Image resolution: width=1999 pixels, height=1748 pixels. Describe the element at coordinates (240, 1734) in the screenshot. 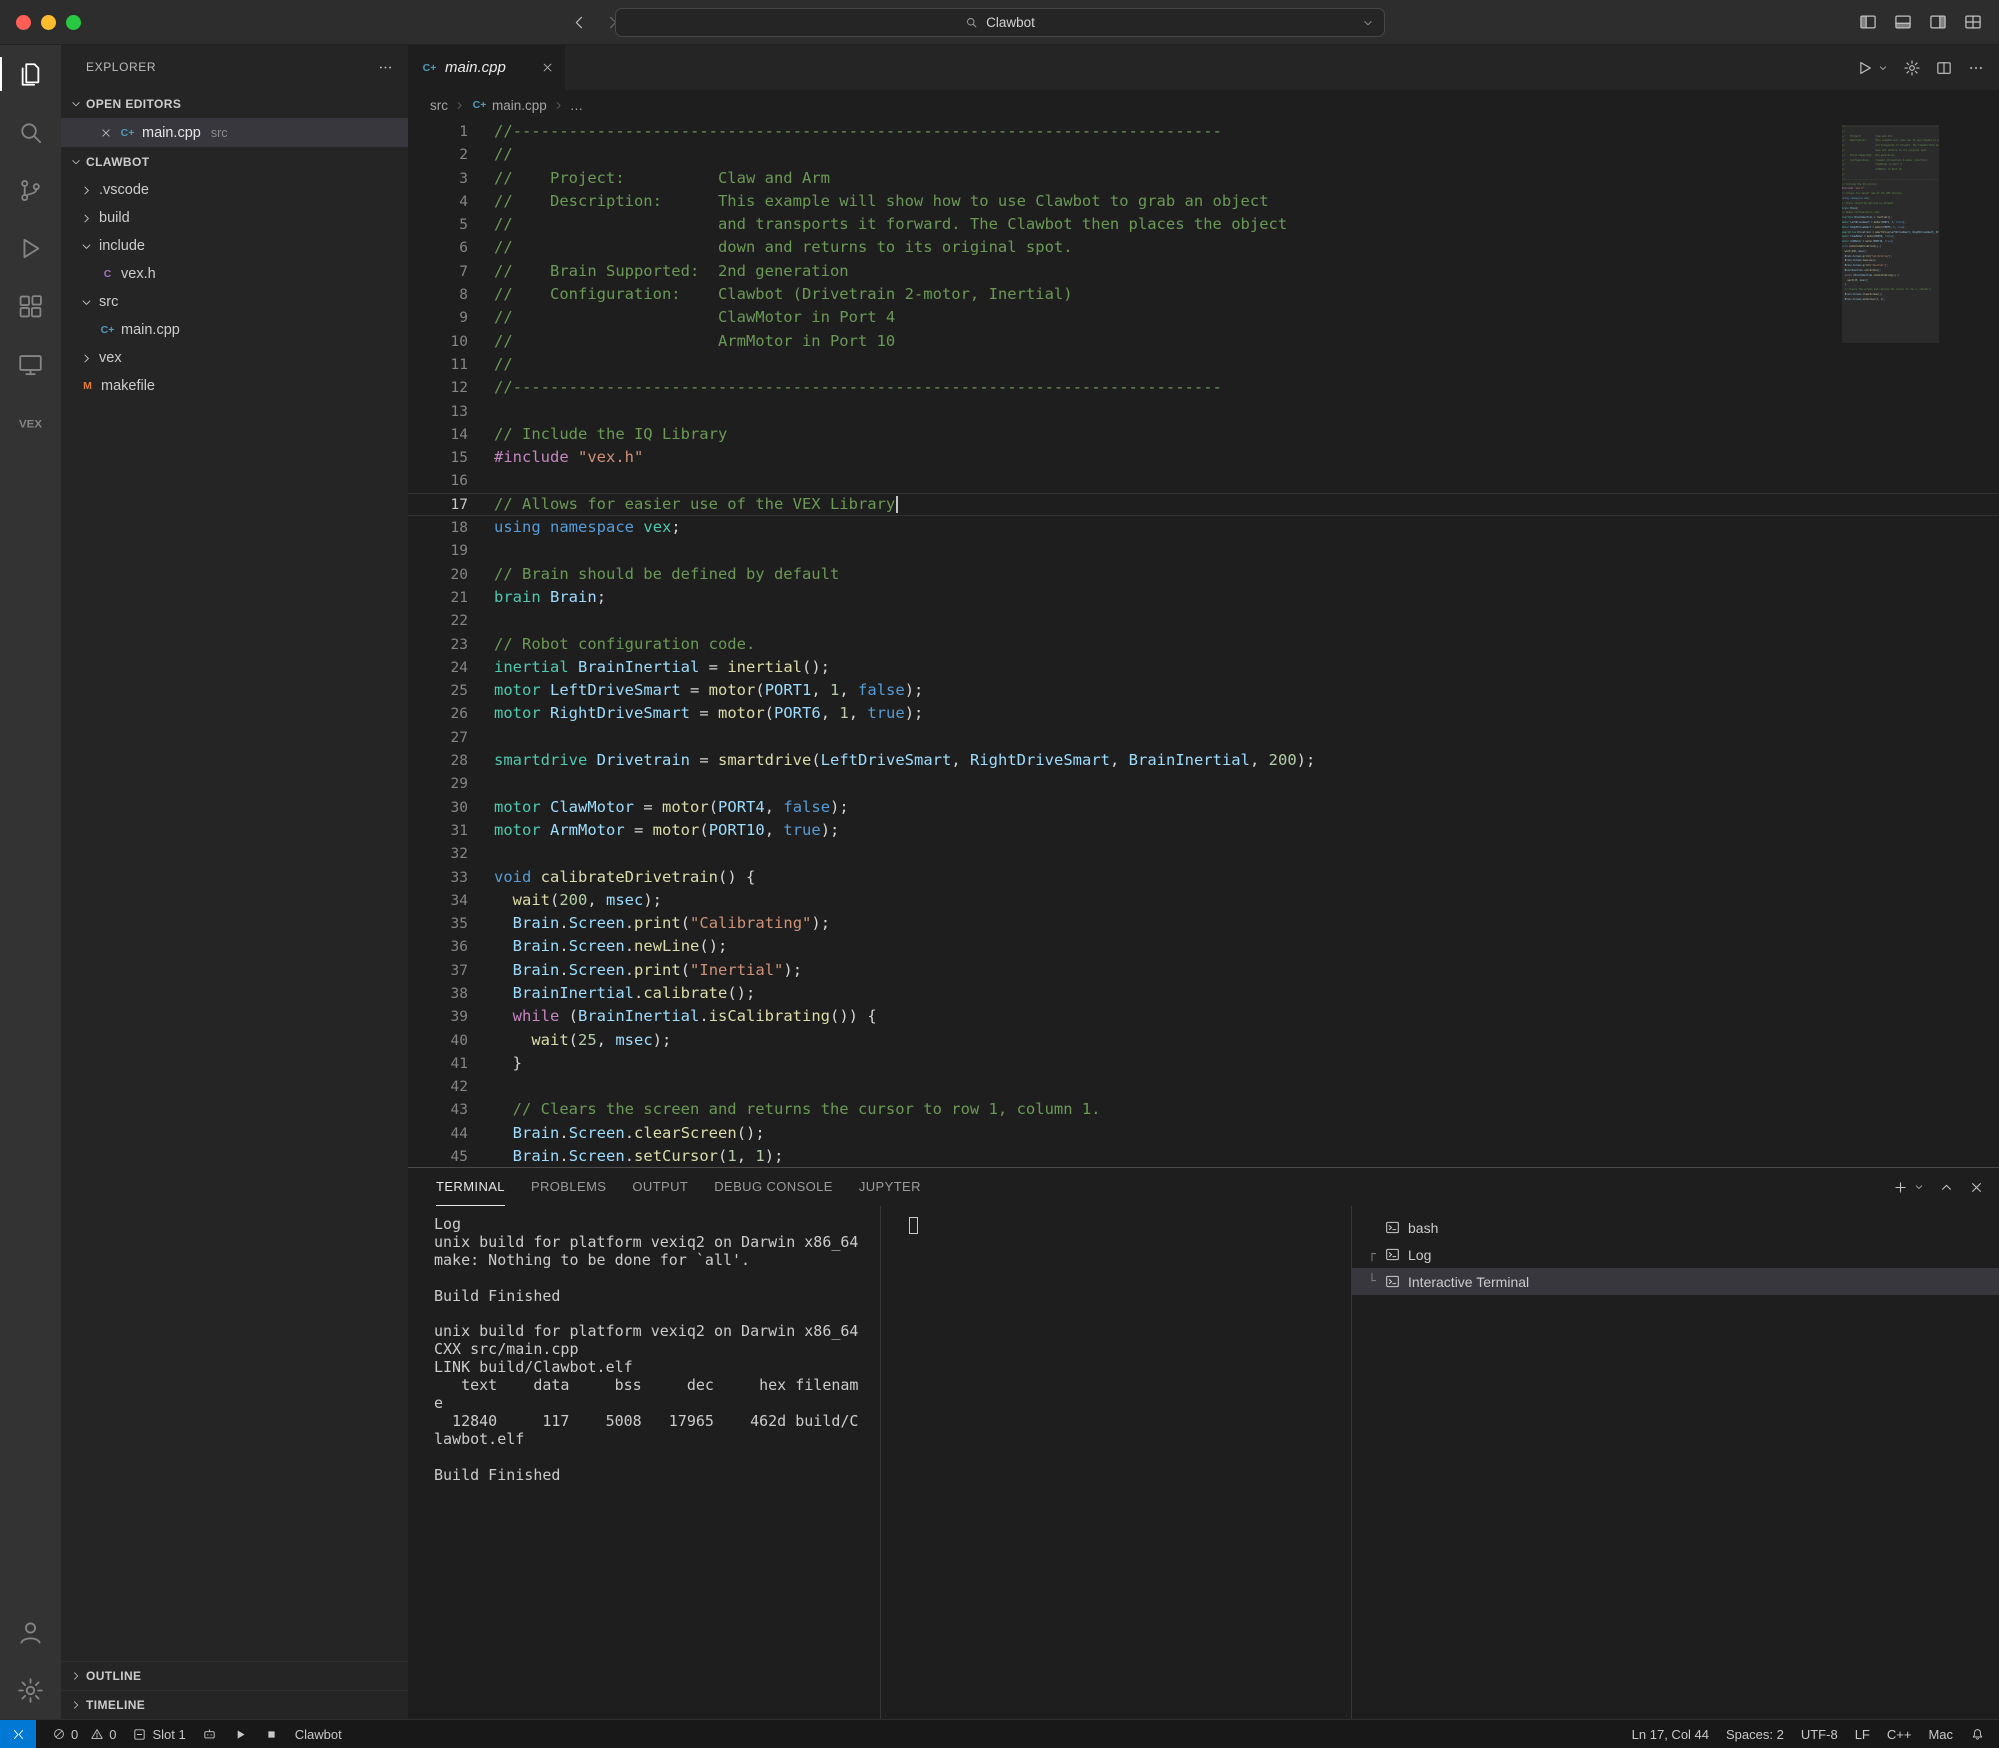

I see `vex-run` at that location.